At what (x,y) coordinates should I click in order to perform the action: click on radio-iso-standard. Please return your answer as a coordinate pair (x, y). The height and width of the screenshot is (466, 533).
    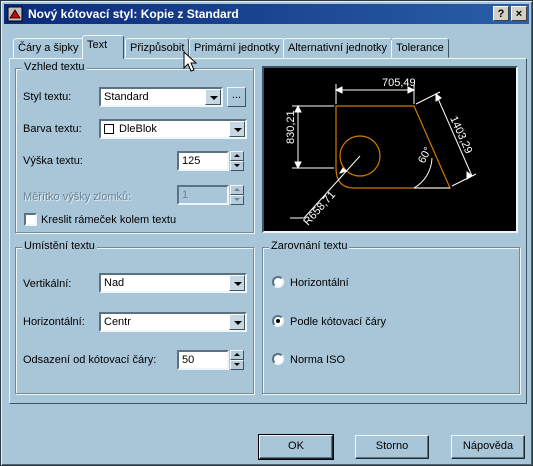
    Looking at the image, I should click on (278, 359).